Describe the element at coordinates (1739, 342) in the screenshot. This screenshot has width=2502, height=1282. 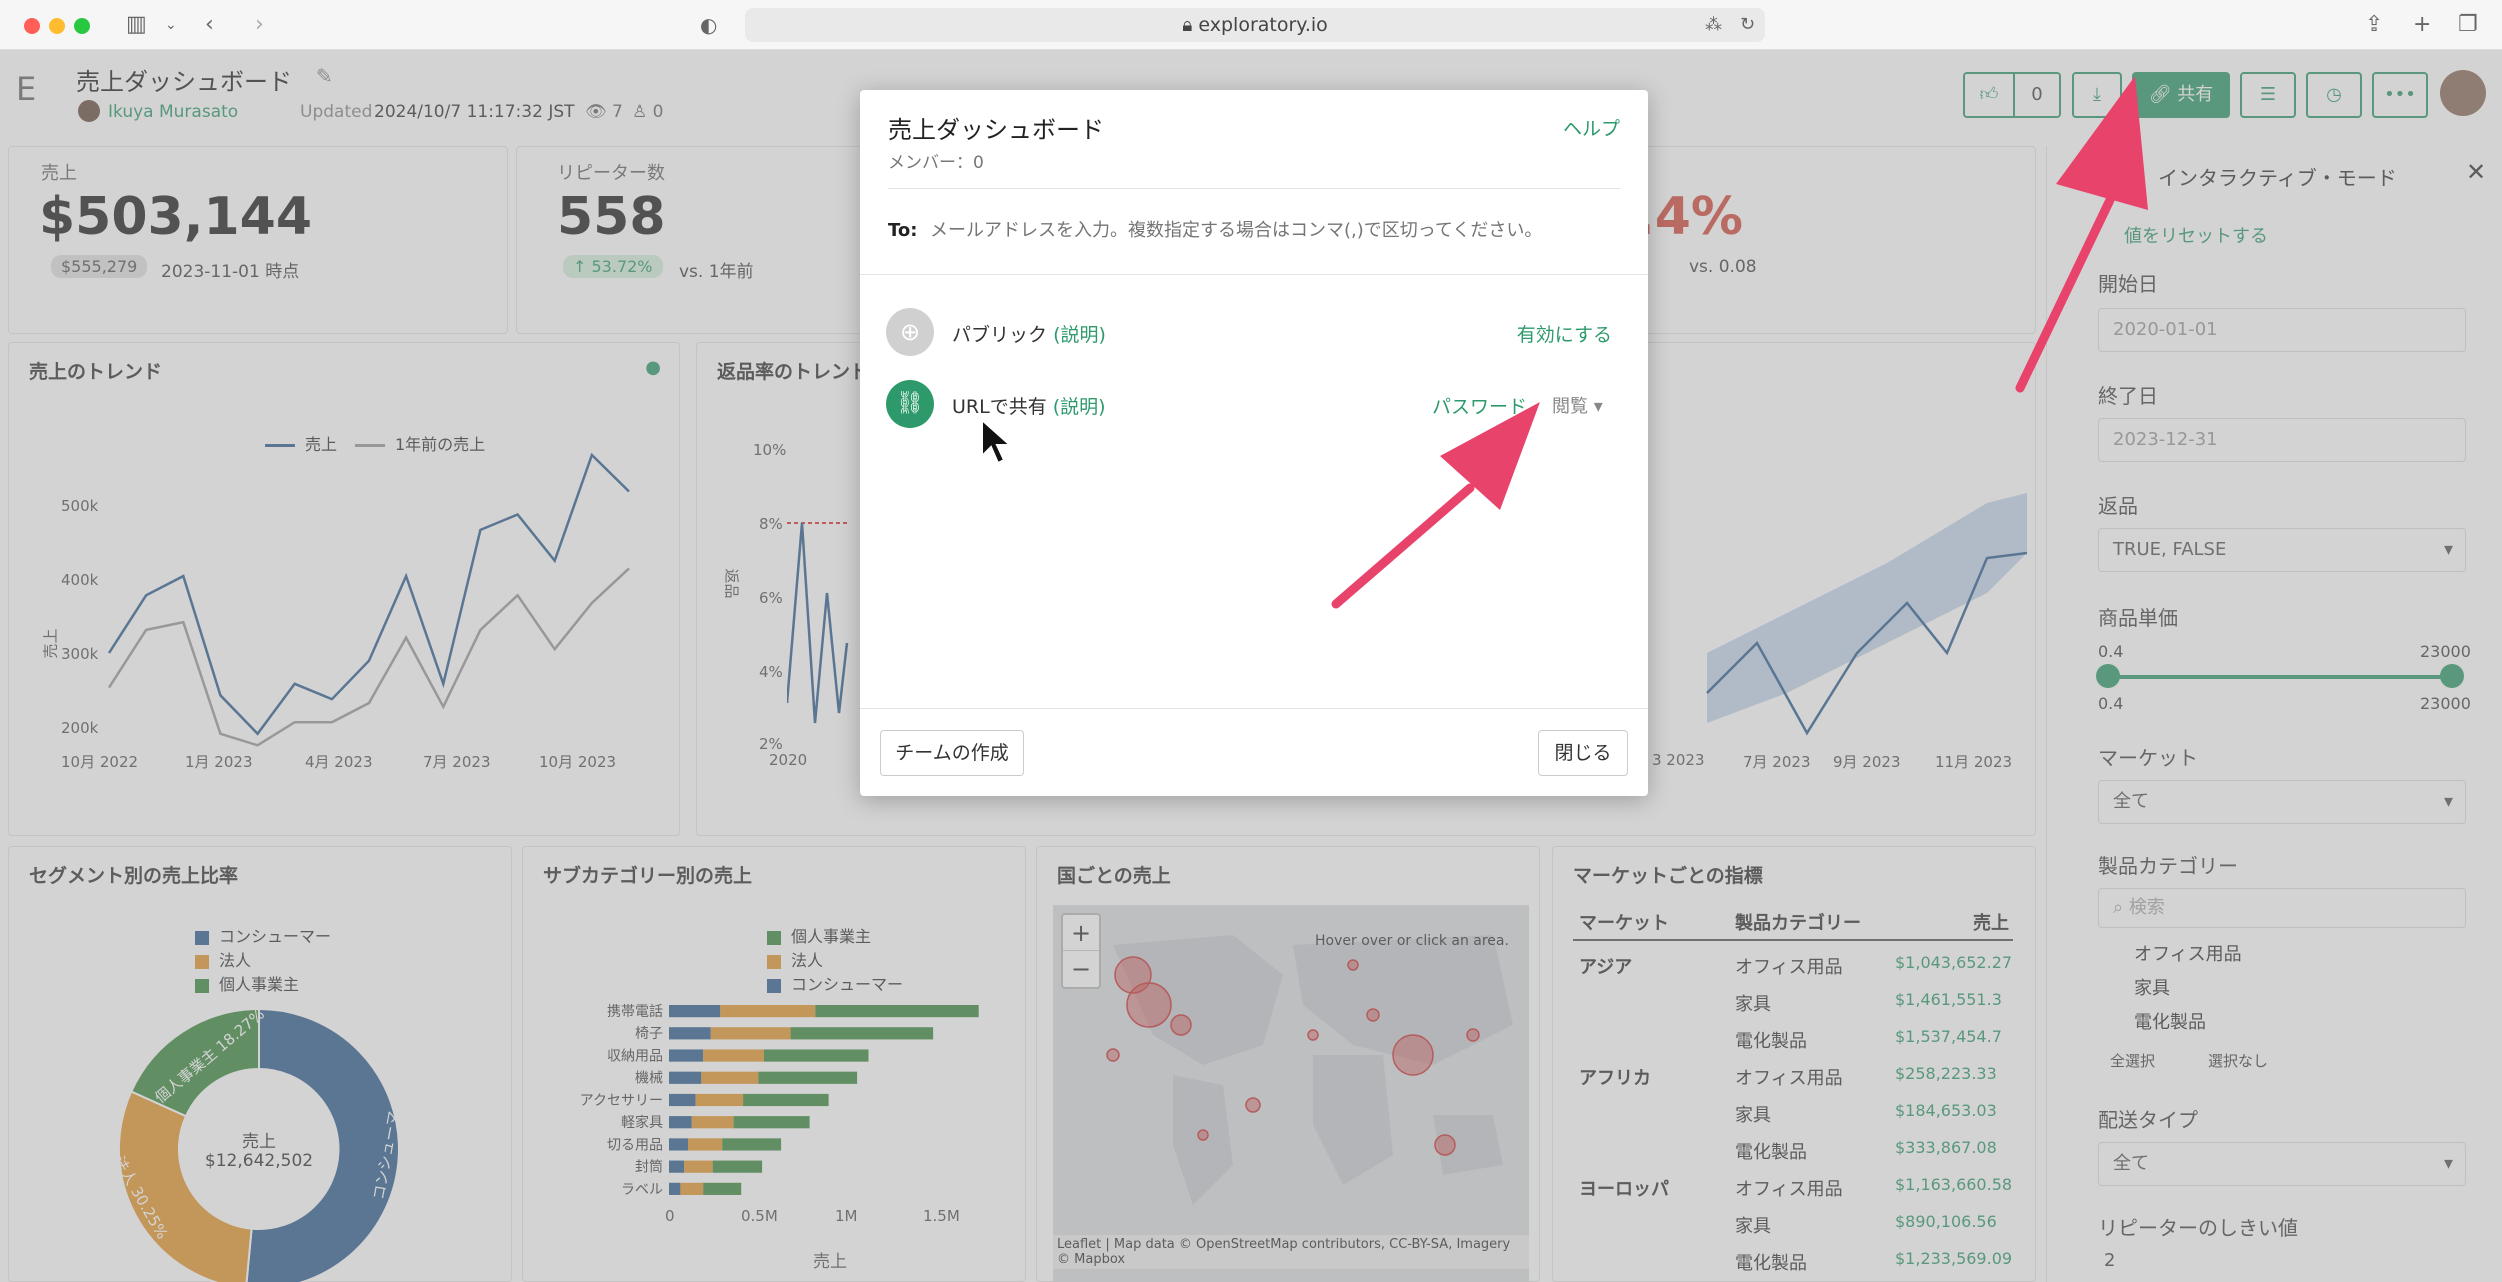
I see `annotation-arrows` at that location.